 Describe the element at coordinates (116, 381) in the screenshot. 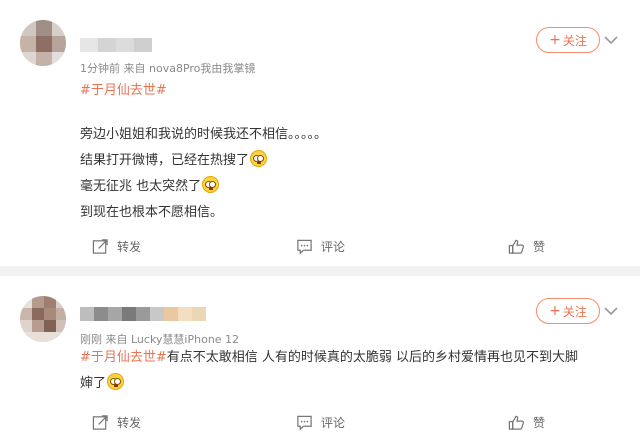

I see `crying-face-emoji-icon` at that location.